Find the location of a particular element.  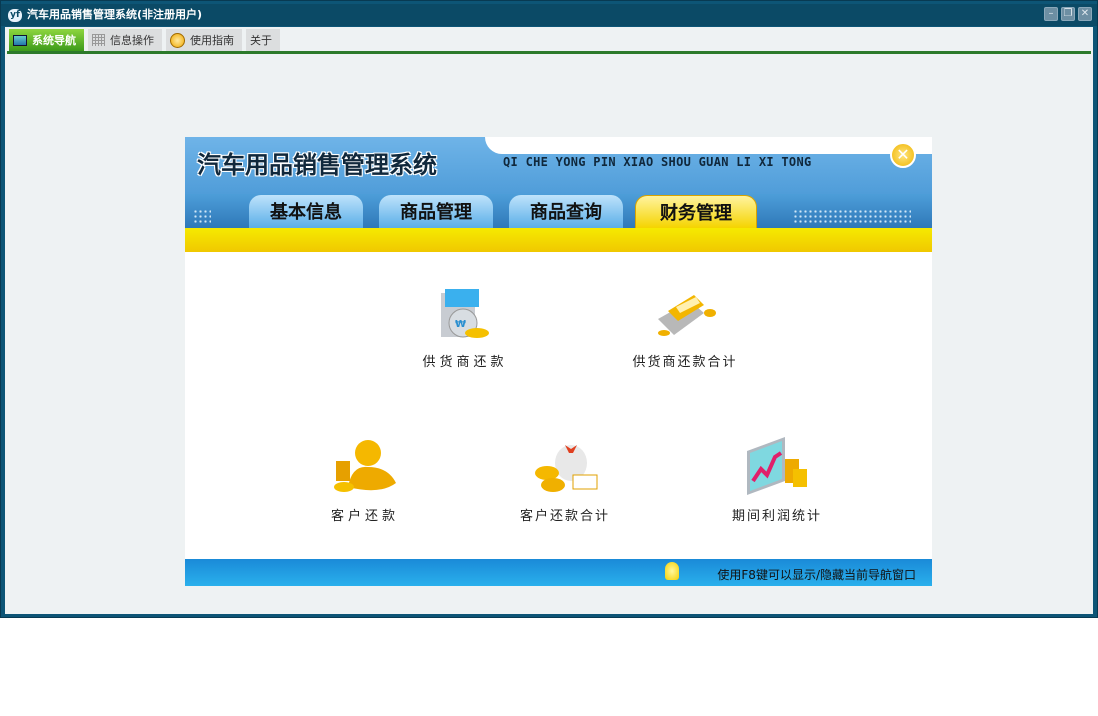

item-supplier-payment: ₩ 供货商还款 is located at coordinates (465, 326).